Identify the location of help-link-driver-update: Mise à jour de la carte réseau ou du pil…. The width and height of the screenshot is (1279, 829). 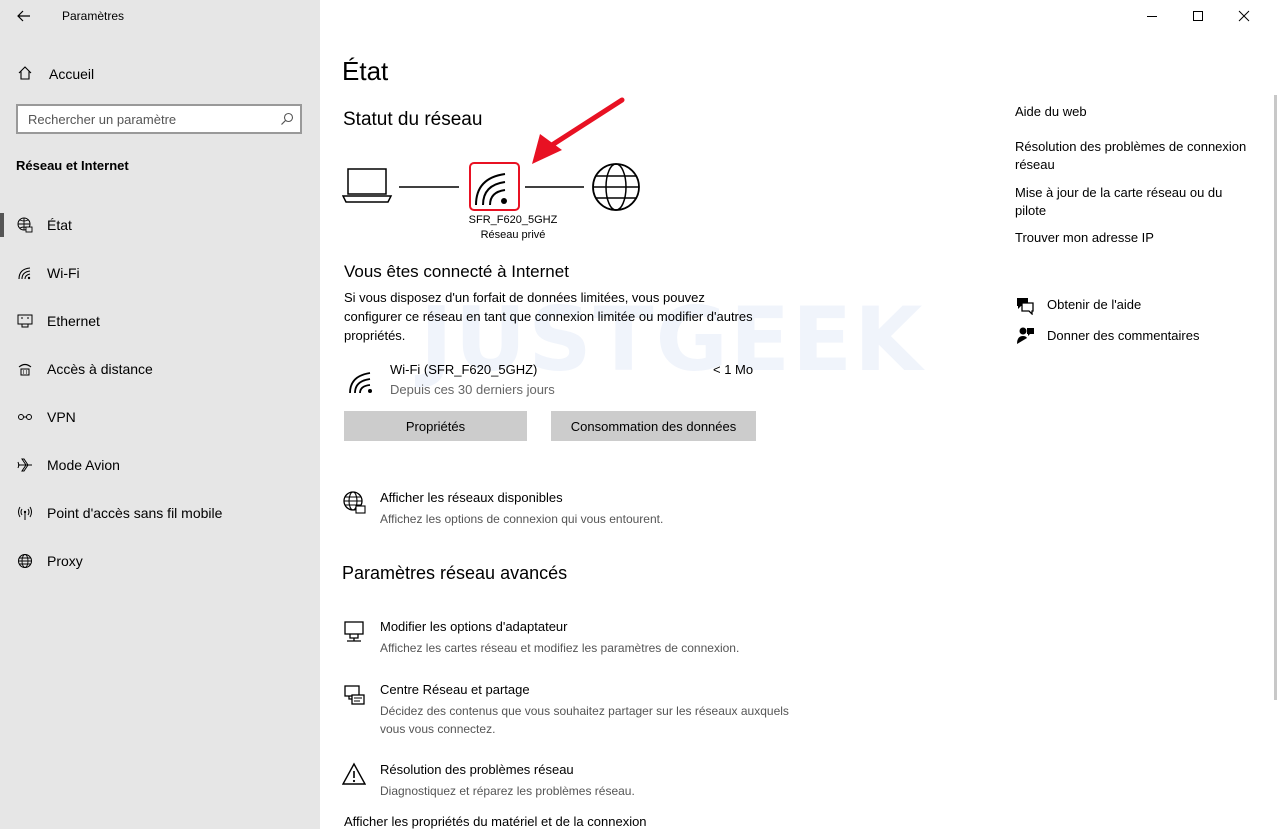
(1131, 202).